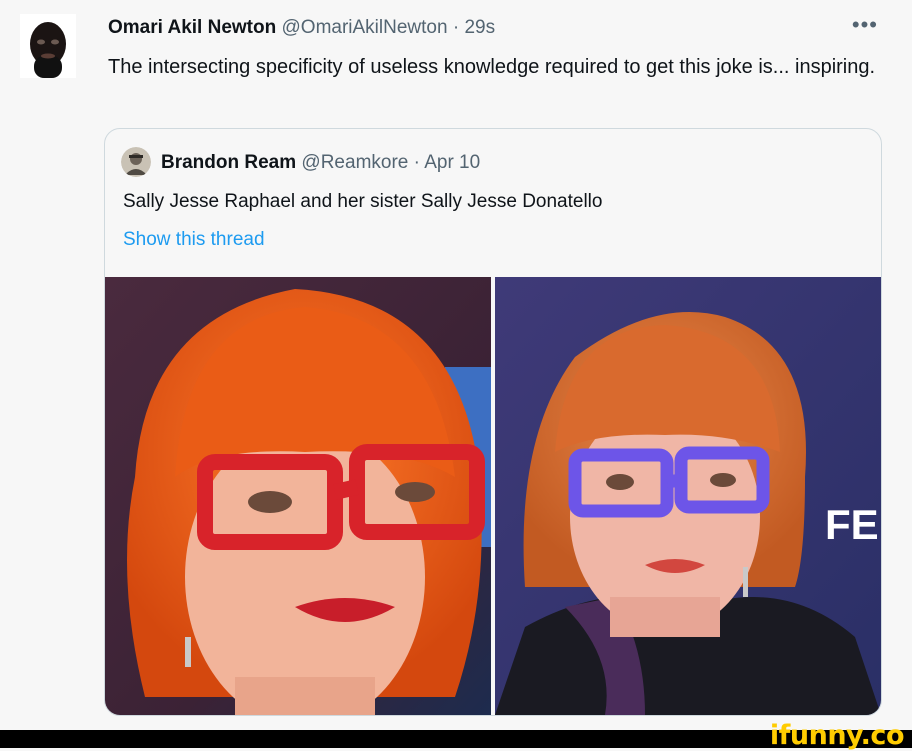  I want to click on quoted-tweet-header: Brandon Ream @Reamkore · Apr 10, so click(320, 163).